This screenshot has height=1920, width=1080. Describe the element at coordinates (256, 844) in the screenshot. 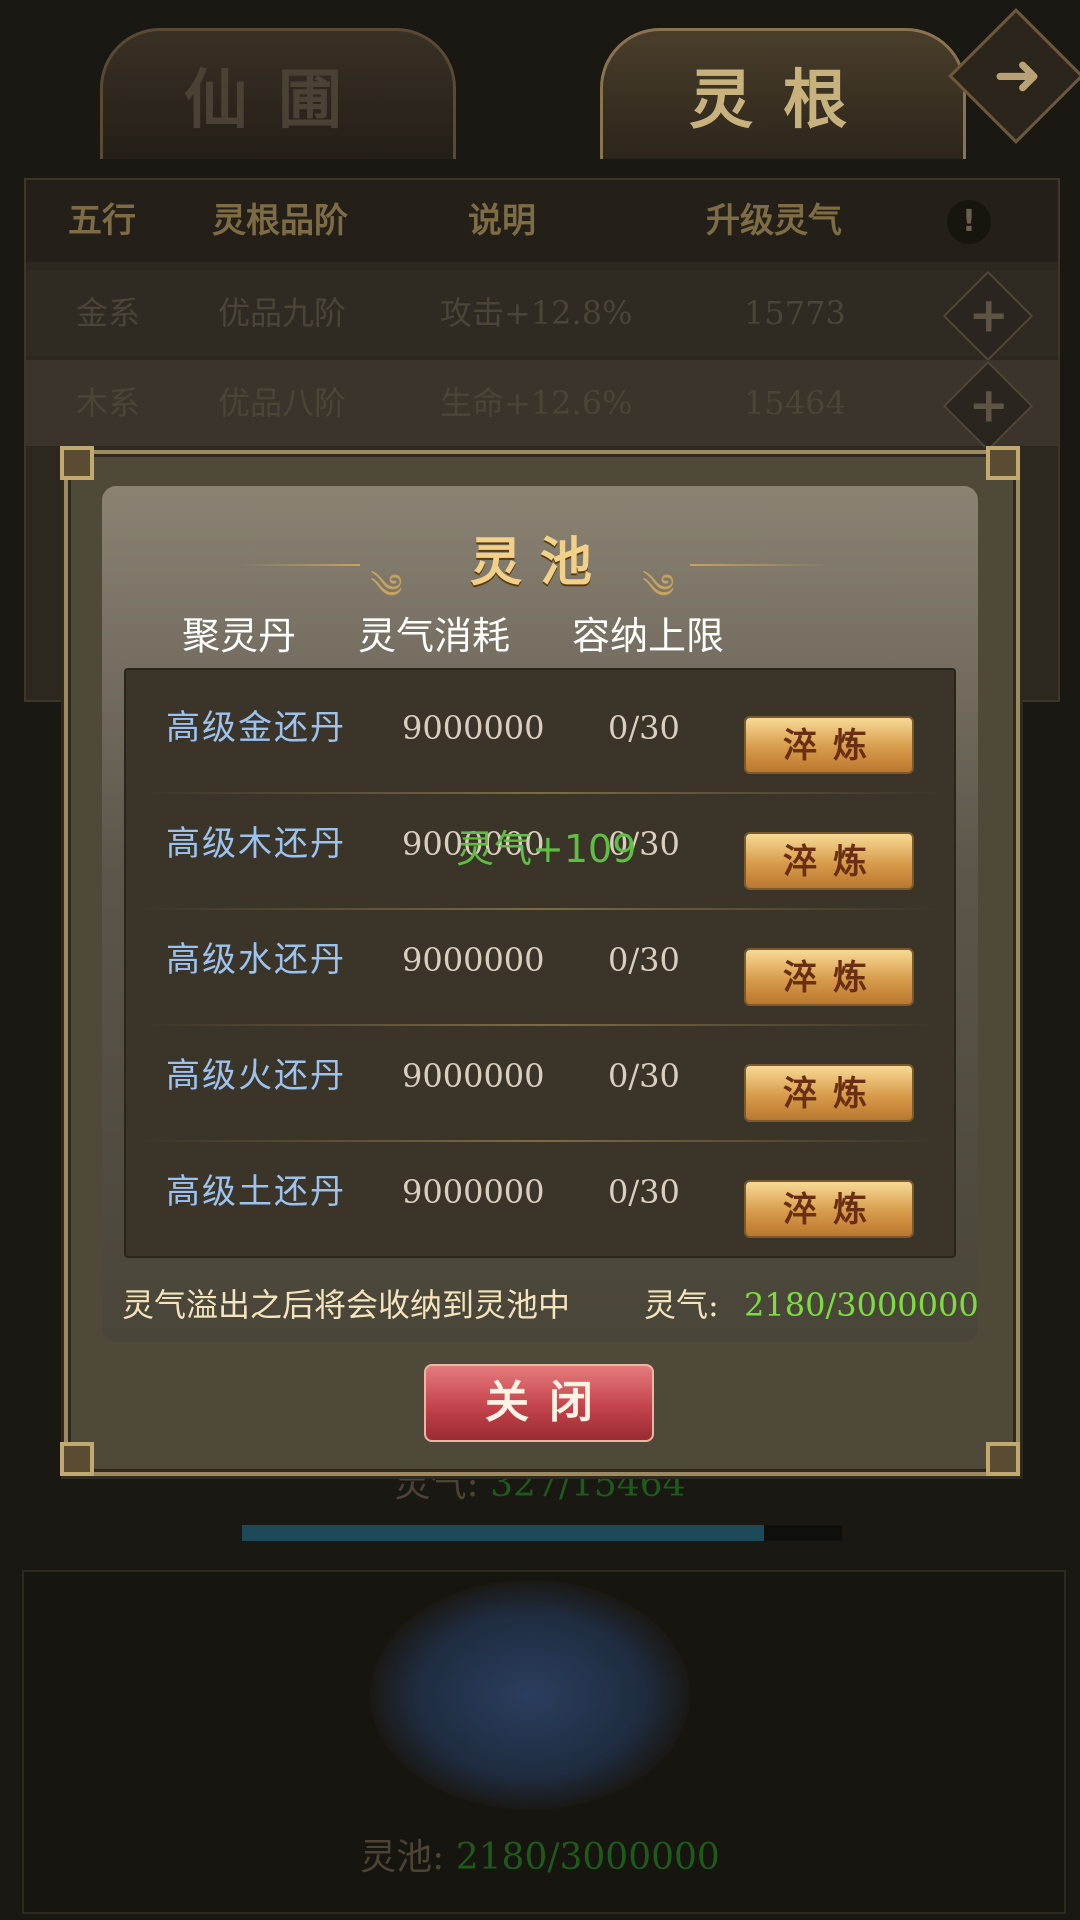

I see `pill-name: 高级木还丹` at that location.